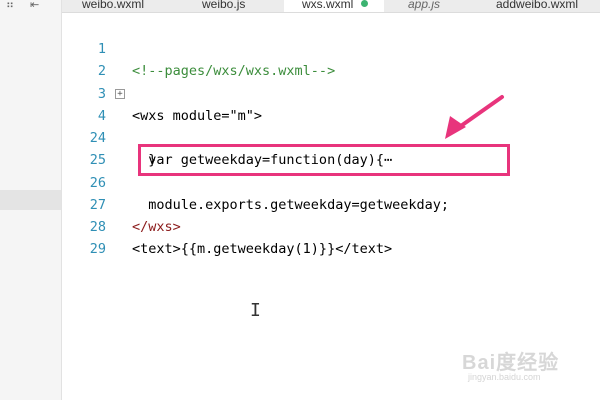  I want to click on annotation-arrow-icon, so click(474, 117).